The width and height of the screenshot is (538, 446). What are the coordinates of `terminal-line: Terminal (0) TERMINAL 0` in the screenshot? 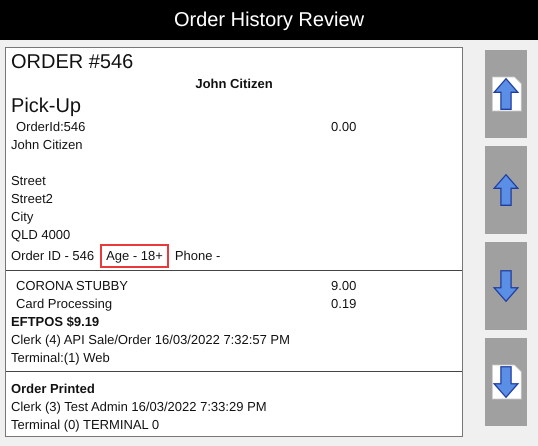 It's located at (85, 425).